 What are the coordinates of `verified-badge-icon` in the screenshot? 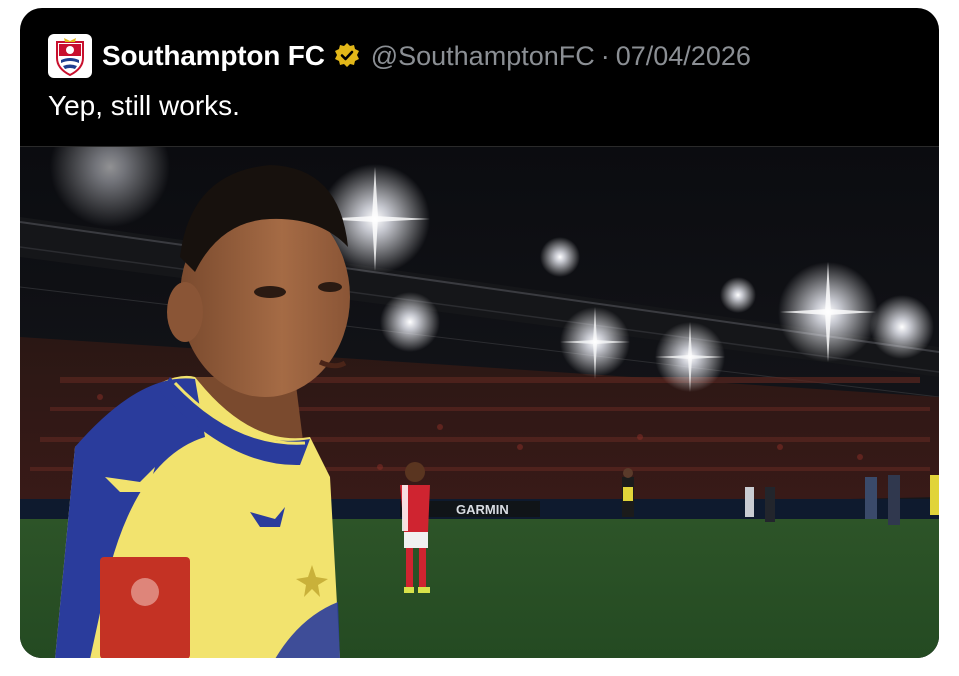 It's located at (346, 55).